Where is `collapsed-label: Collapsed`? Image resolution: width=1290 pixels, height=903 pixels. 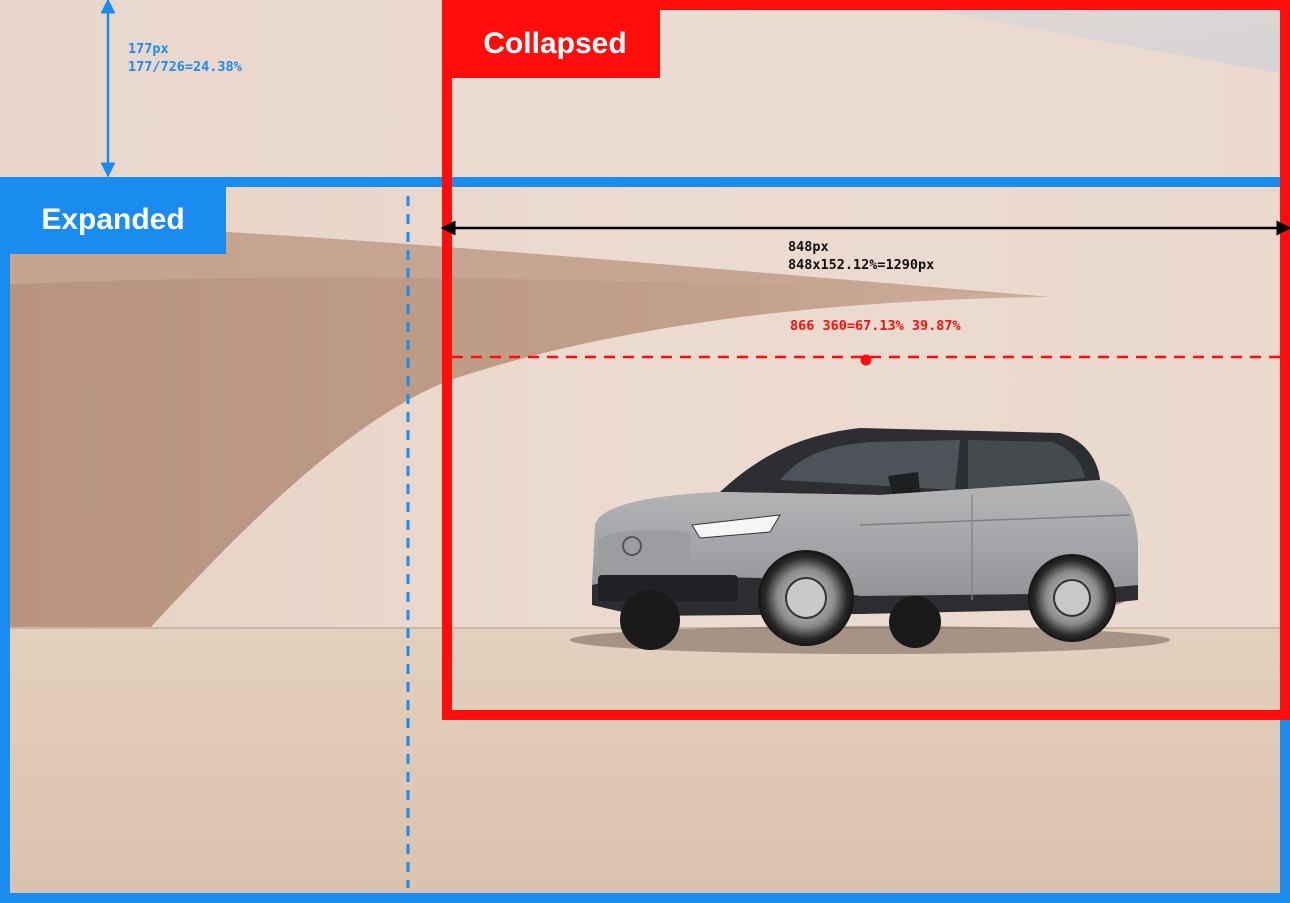 collapsed-label: Collapsed is located at coordinates (555, 44).